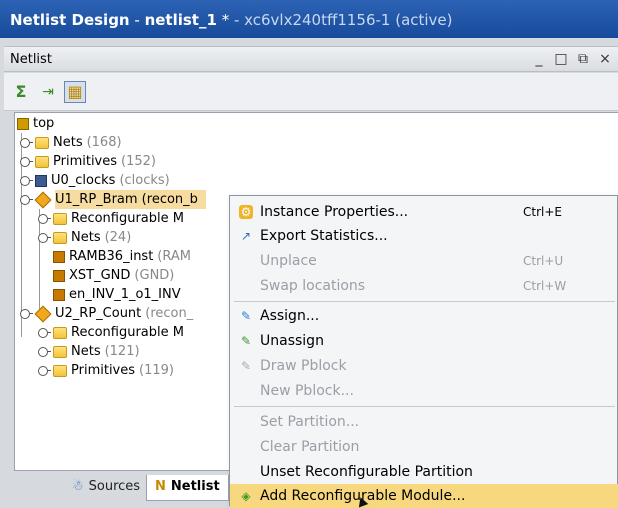 This screenshot has width=618, height=508. Describe the element at coordinates (424, 261) in the screenshot. I see `menu-item-unplace: Unplace Ctrl+U` at that location.